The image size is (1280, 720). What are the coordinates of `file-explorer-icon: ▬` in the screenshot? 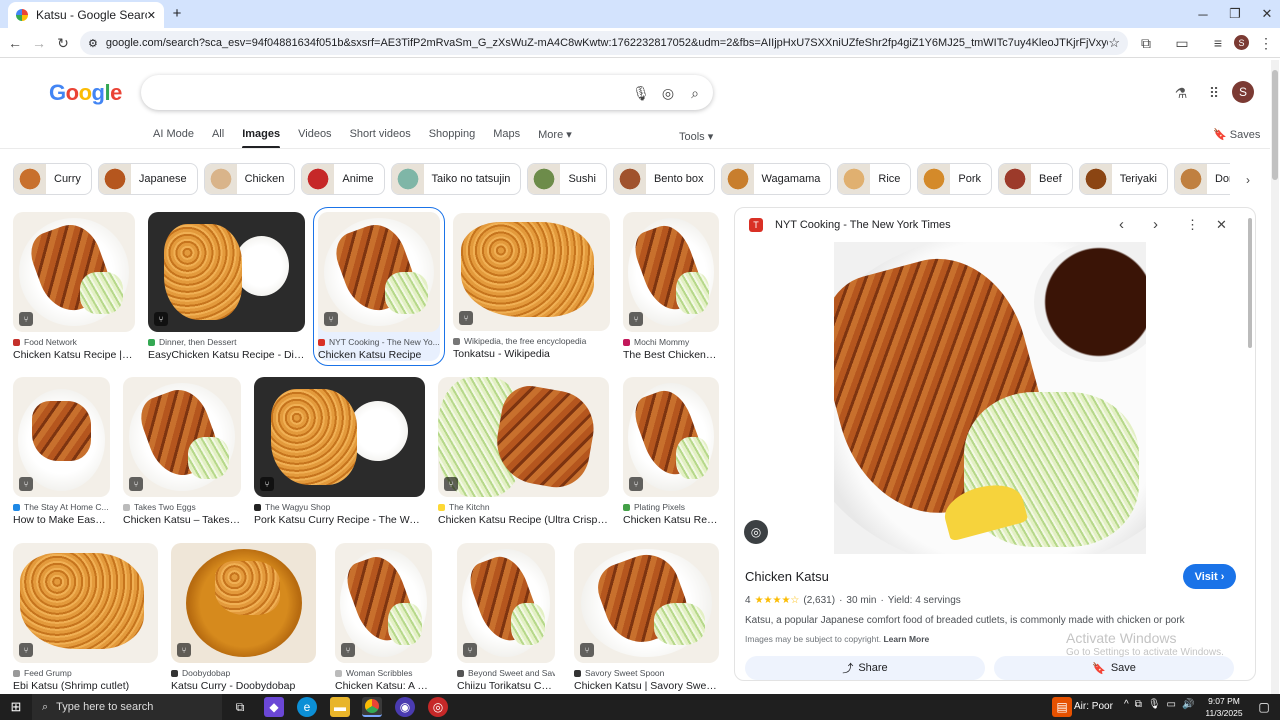 It's located at (340, 707).